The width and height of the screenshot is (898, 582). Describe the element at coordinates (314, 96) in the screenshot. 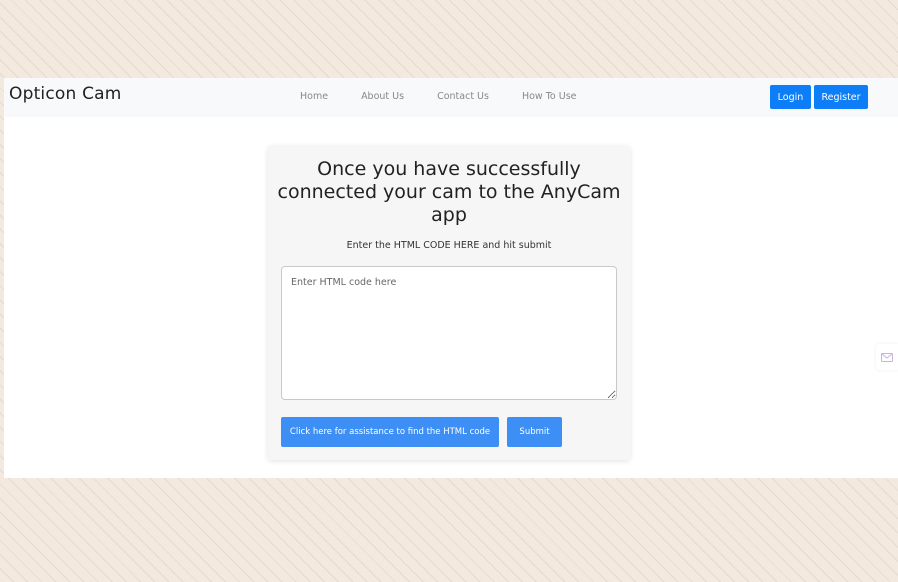

I see `nav-link-home: Home` at that location.